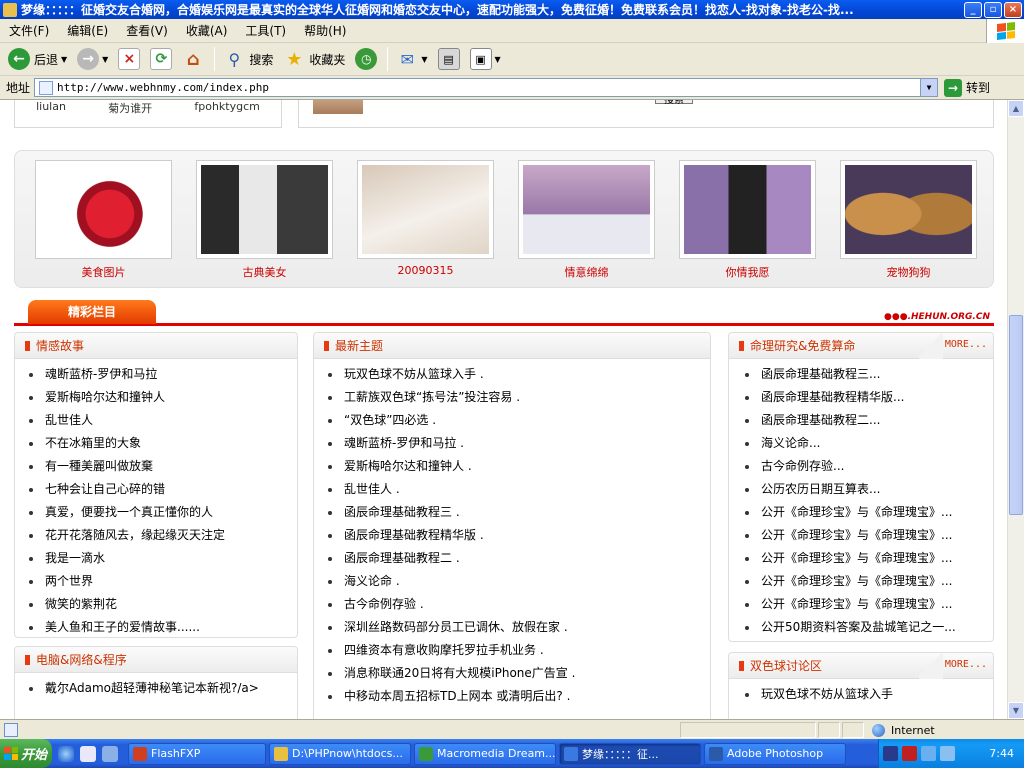 The height and width of the screenshot is (768, 1024). I want to click on scroll-thumb, so click(1016, 415).